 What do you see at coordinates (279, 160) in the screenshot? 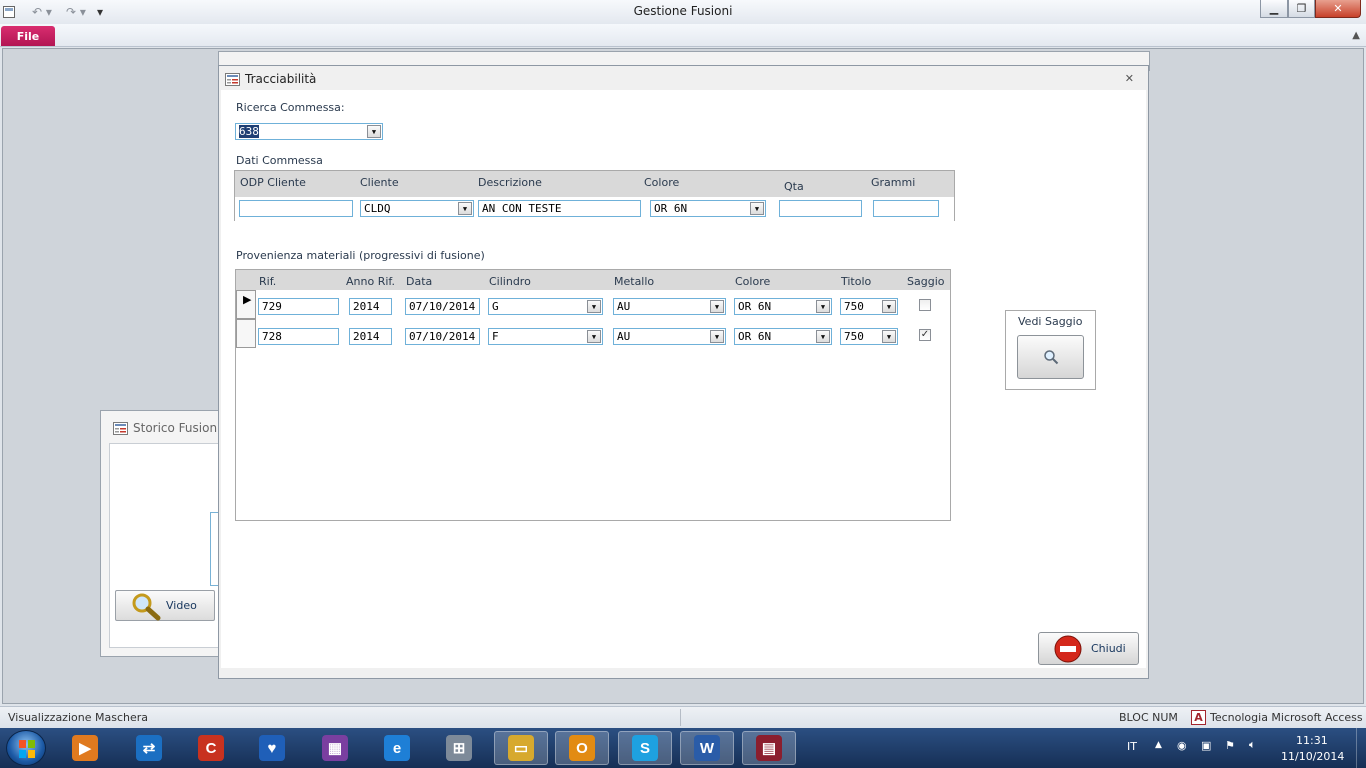
I see `dati-commessa-label: Dati Commessa` at bounding box center [279, 160].